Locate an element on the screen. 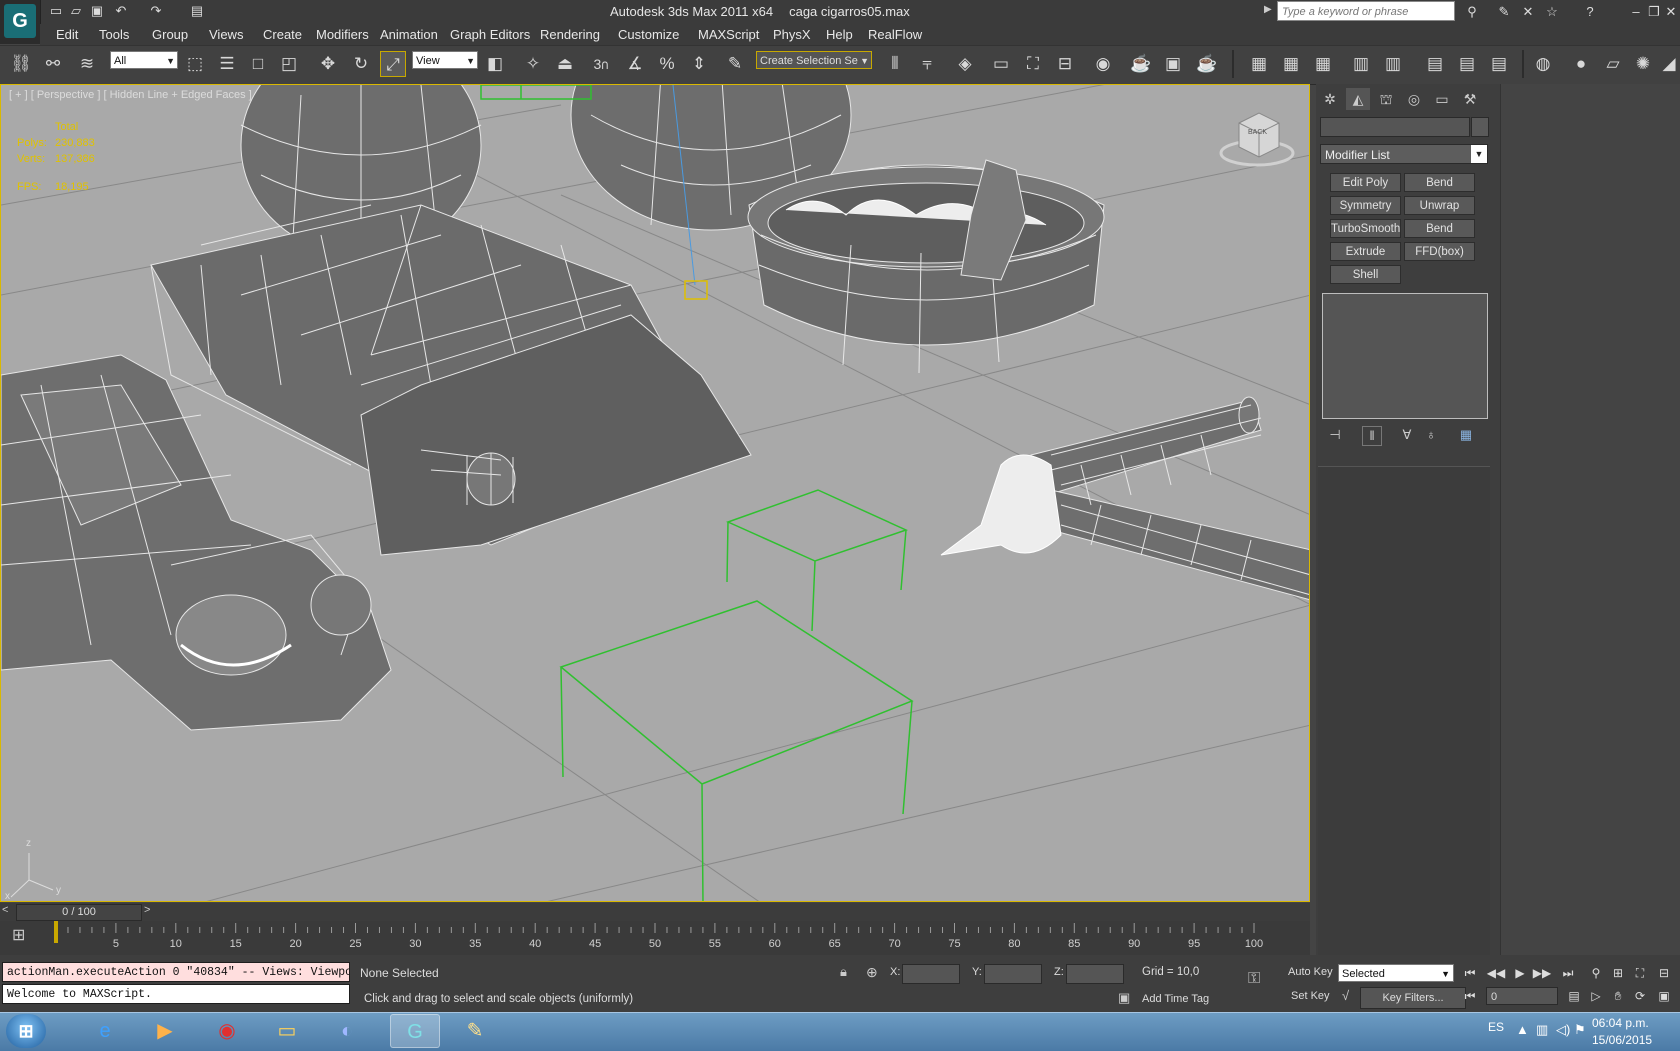 This screenshot has width=1680, height=1051. volume-icon: ◁) is located at coordinates (1563, 1030).